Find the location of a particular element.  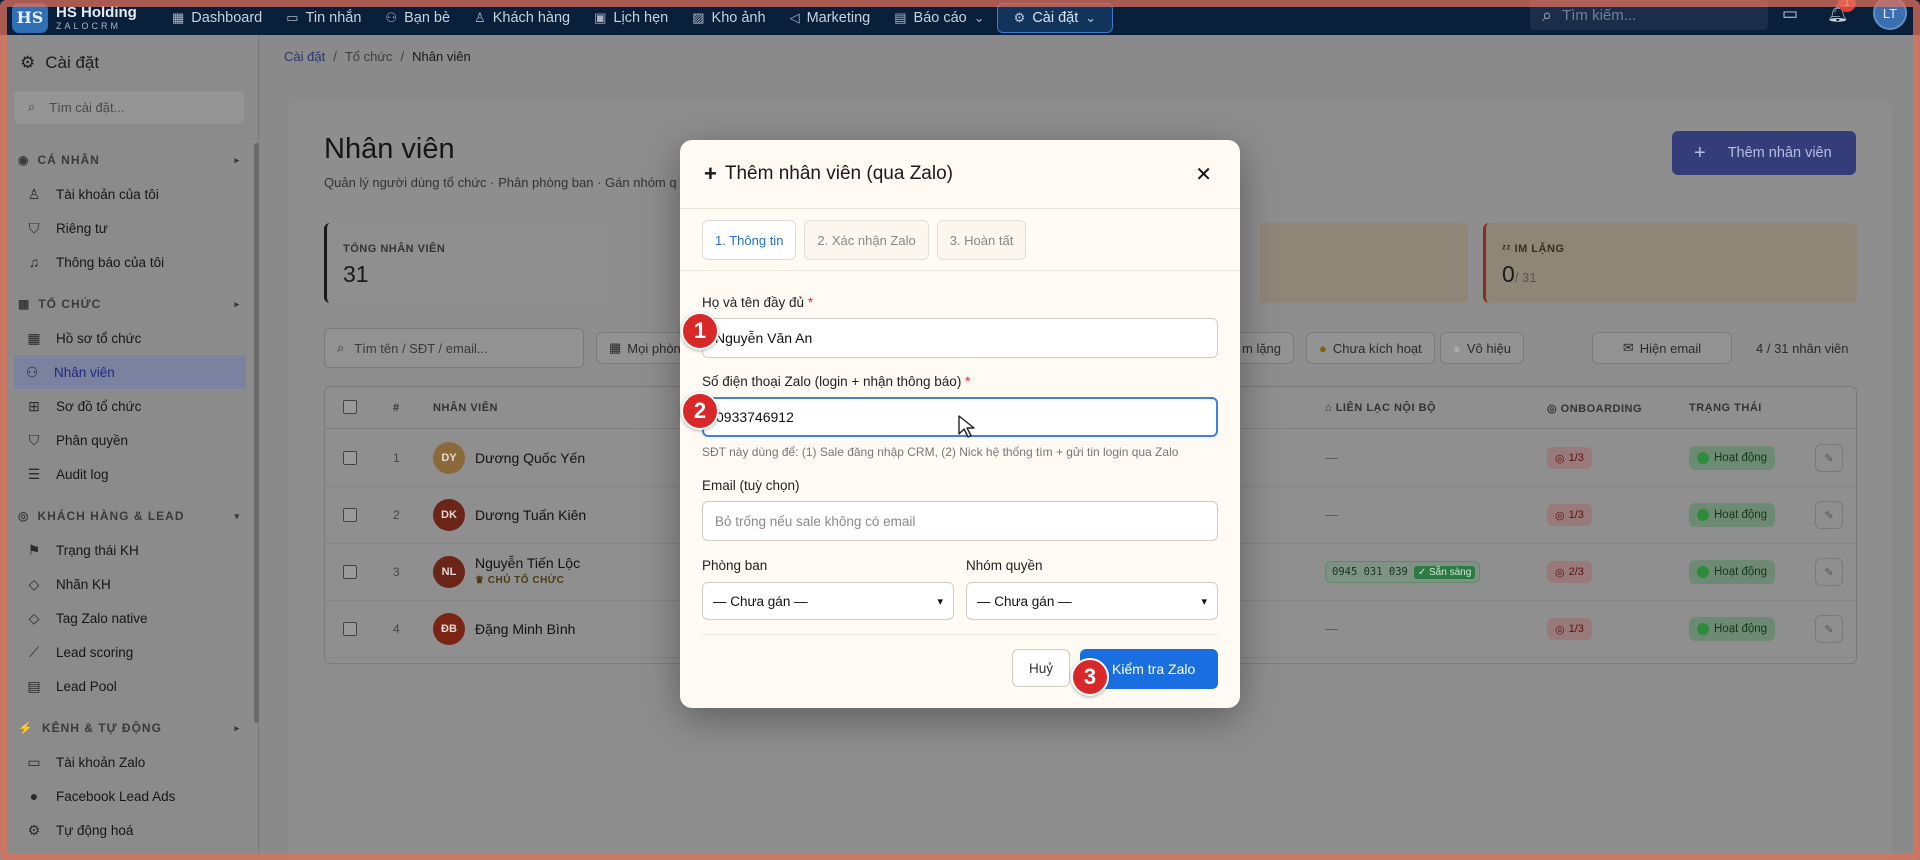

users-icon: ⚇ is located at coordinates (391, 17).